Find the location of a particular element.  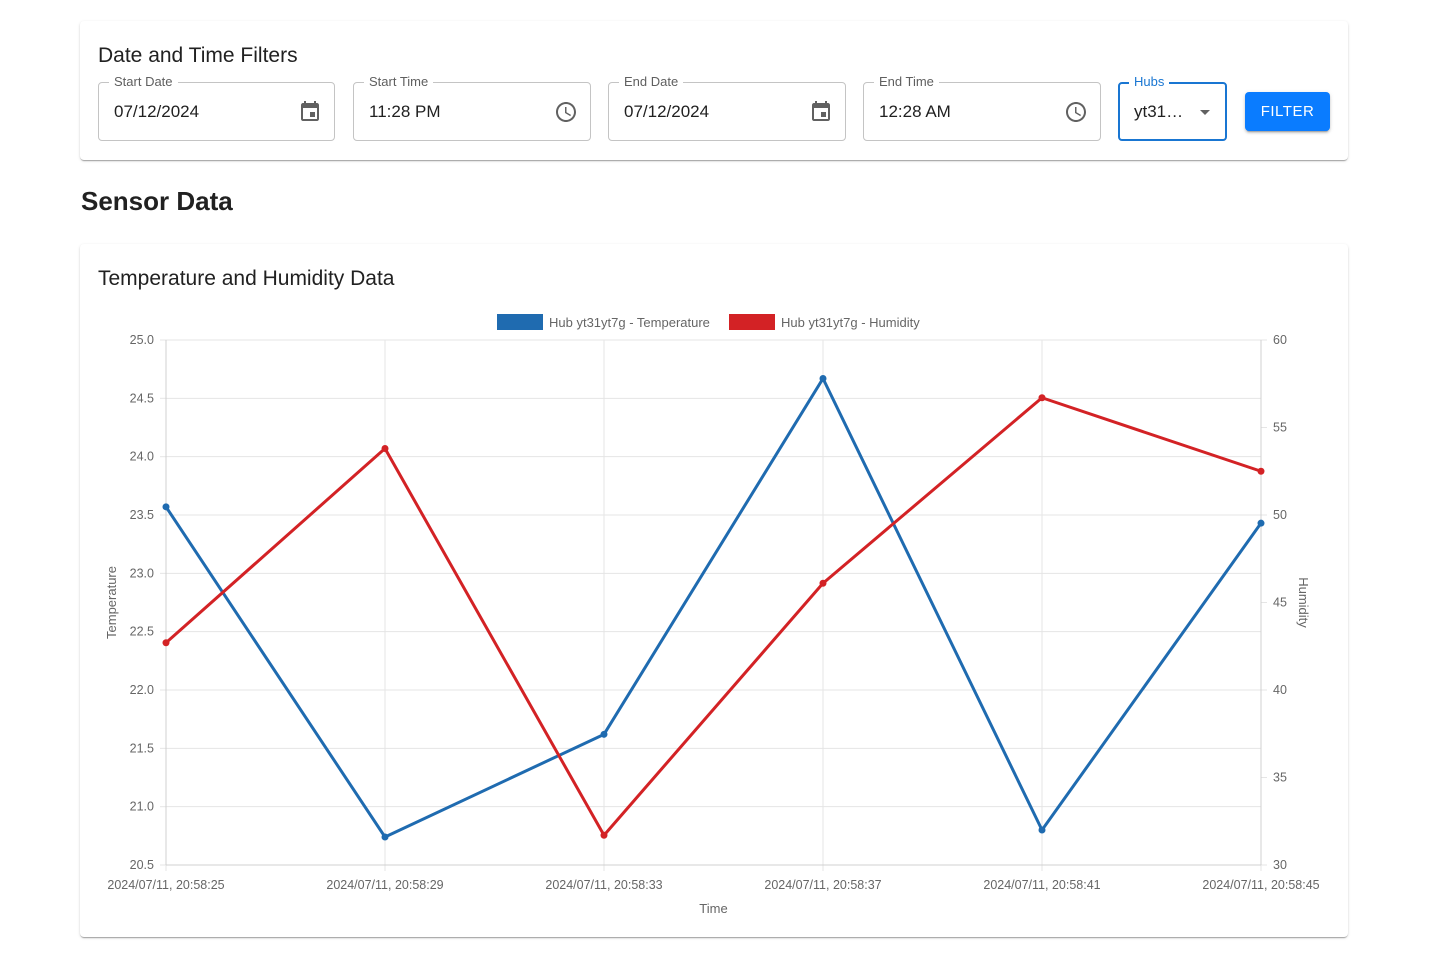

end-time-value: 12:28 AM is located at coordinates (915, 112).